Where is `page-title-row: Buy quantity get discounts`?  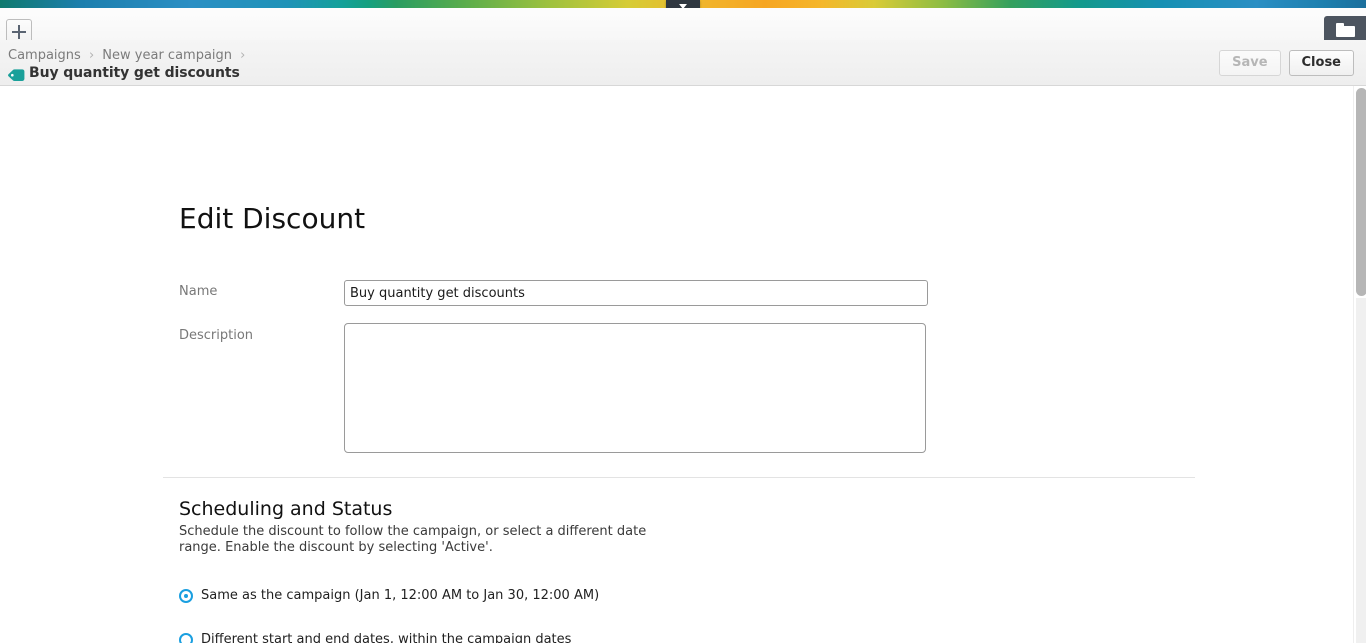 page-title-row: Buy quantity get discounts is located at coordinates (124, 73).